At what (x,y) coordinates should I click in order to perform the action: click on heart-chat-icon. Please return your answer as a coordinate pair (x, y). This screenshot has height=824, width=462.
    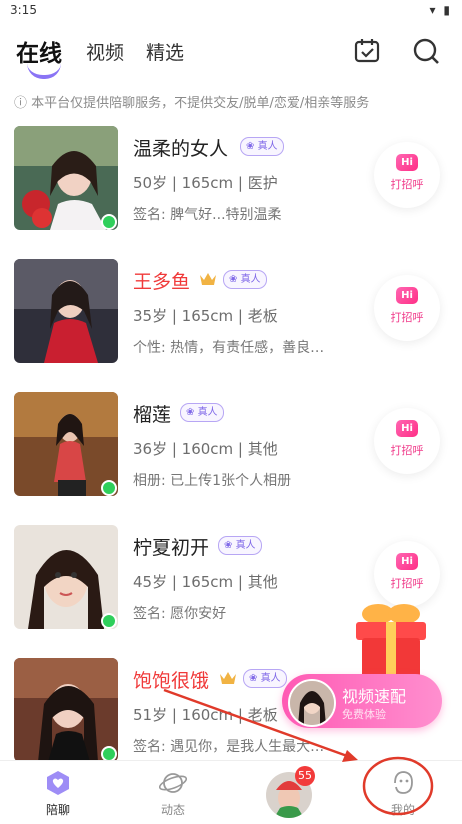
    Looking at the image, I should click on (58, 783).